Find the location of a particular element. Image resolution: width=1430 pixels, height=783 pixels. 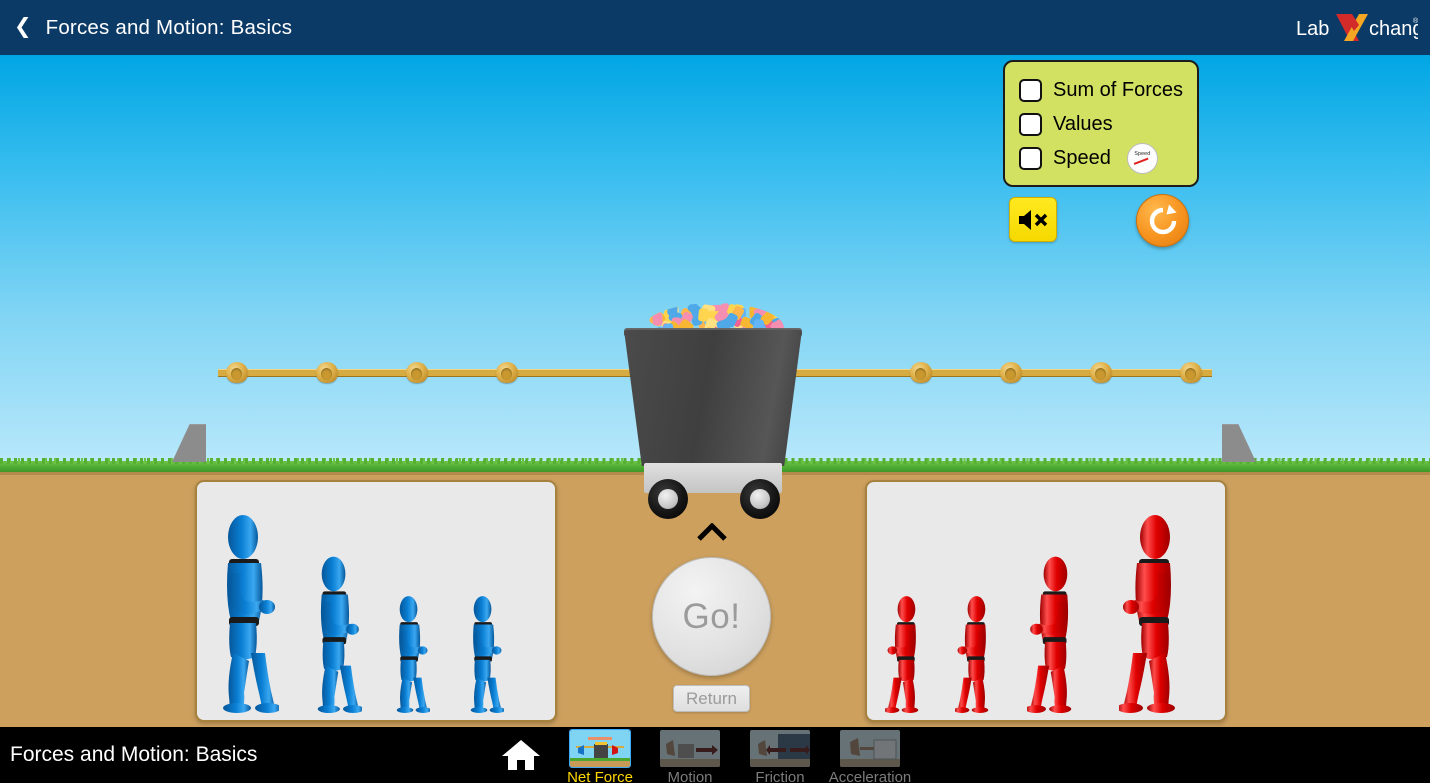

acceleration-thumbnail is located at coordinates (870, 748).